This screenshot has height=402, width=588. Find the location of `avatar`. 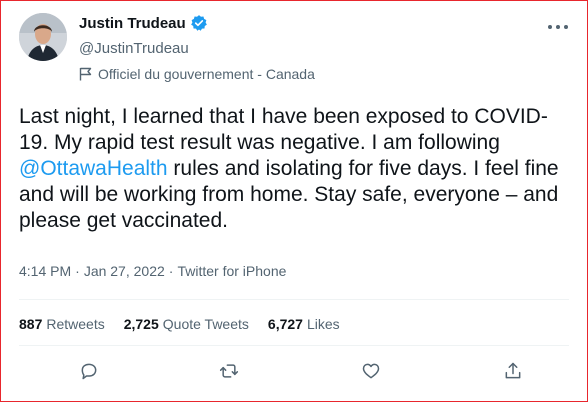

avatar is located at coordinates (43, 37).